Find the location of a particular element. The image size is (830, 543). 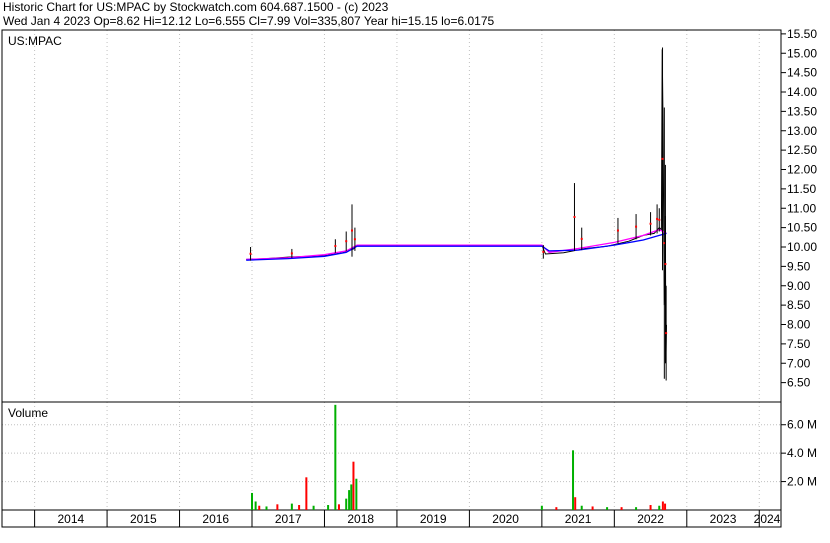

year-label: 2017 is located at coordinates (288, 519).